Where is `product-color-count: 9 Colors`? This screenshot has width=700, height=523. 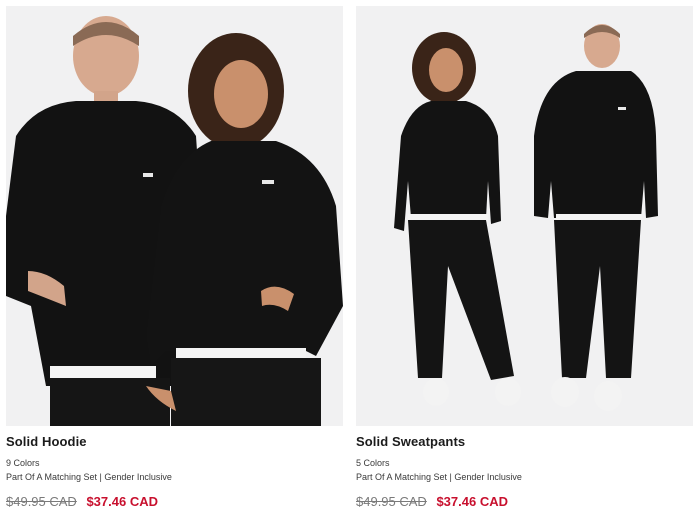
product-color-count: 9 Colors is located at coordinates (23, 463).